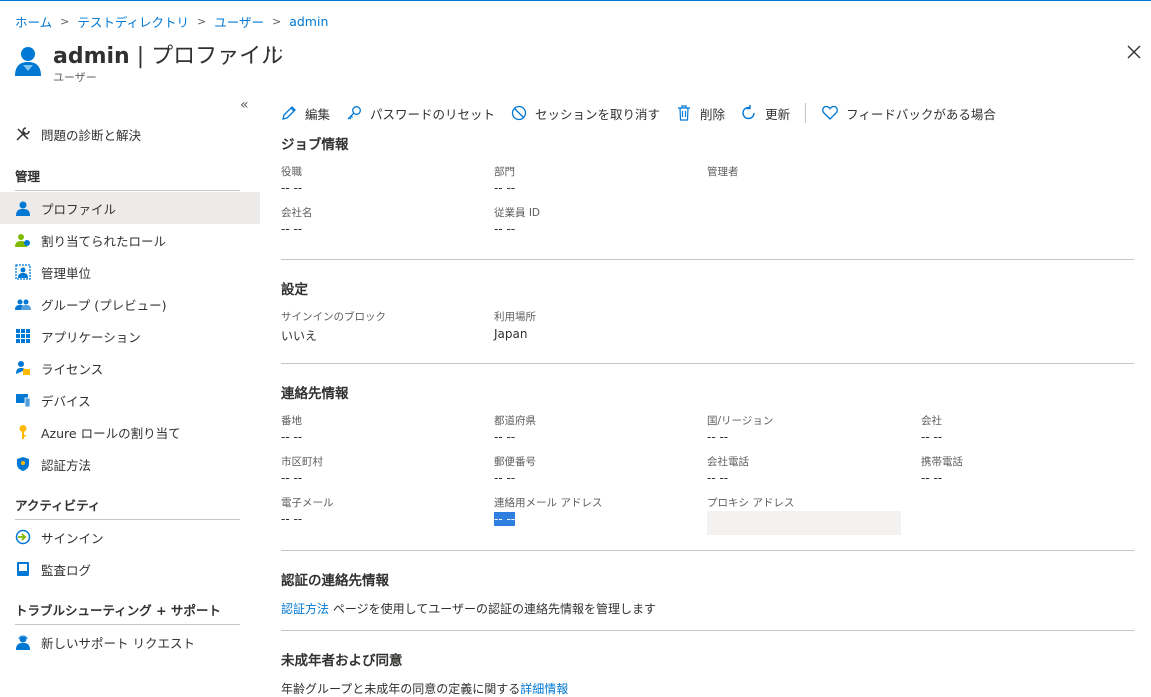 Image resolution: width=1151 pixels, height=697 pixels. Describe the element at coordinates (420, 113) in the screenshot. I see `reset-password-button: パスワードのリセット` at that location.